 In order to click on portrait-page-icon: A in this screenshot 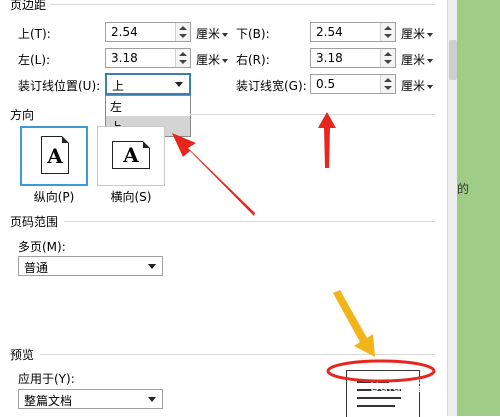, I will do `click(55, 155)`.